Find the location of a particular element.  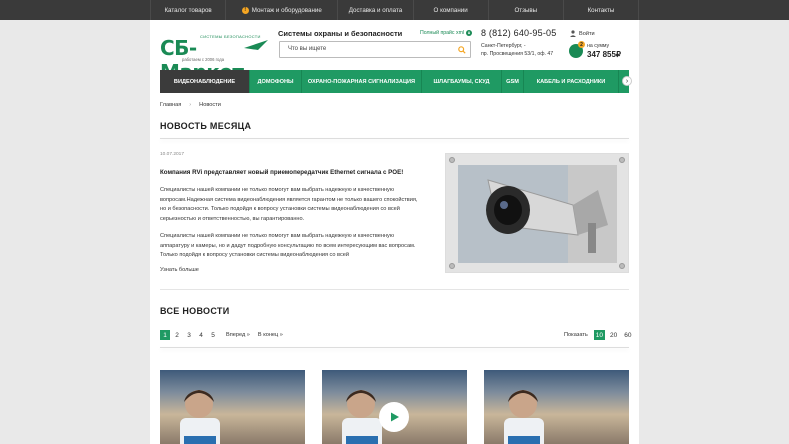

per-page-10: 10 is located at coordinates (599, 335).